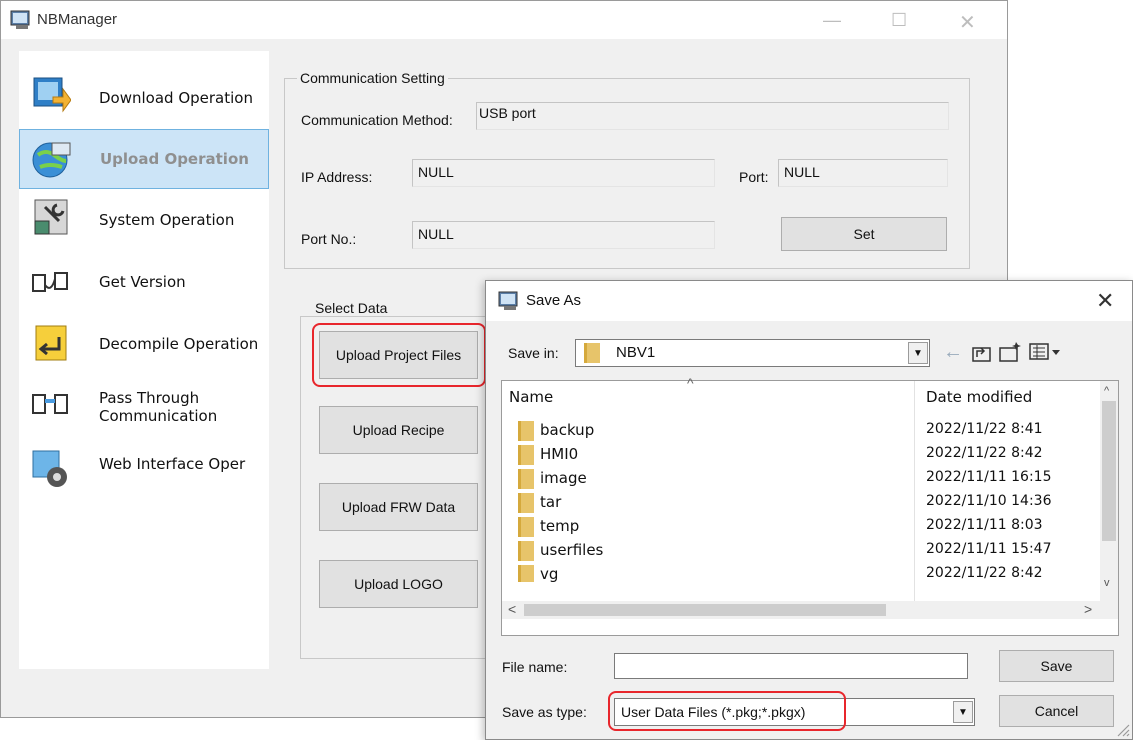  I want to click on file-name: temp, so click(560, 526).